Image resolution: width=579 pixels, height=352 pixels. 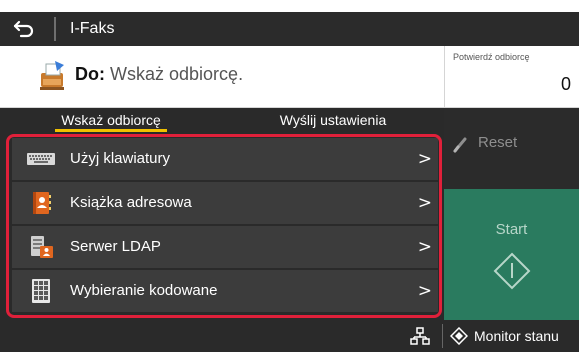 I want to click on start-label: Start, so click(x=511, y=229).